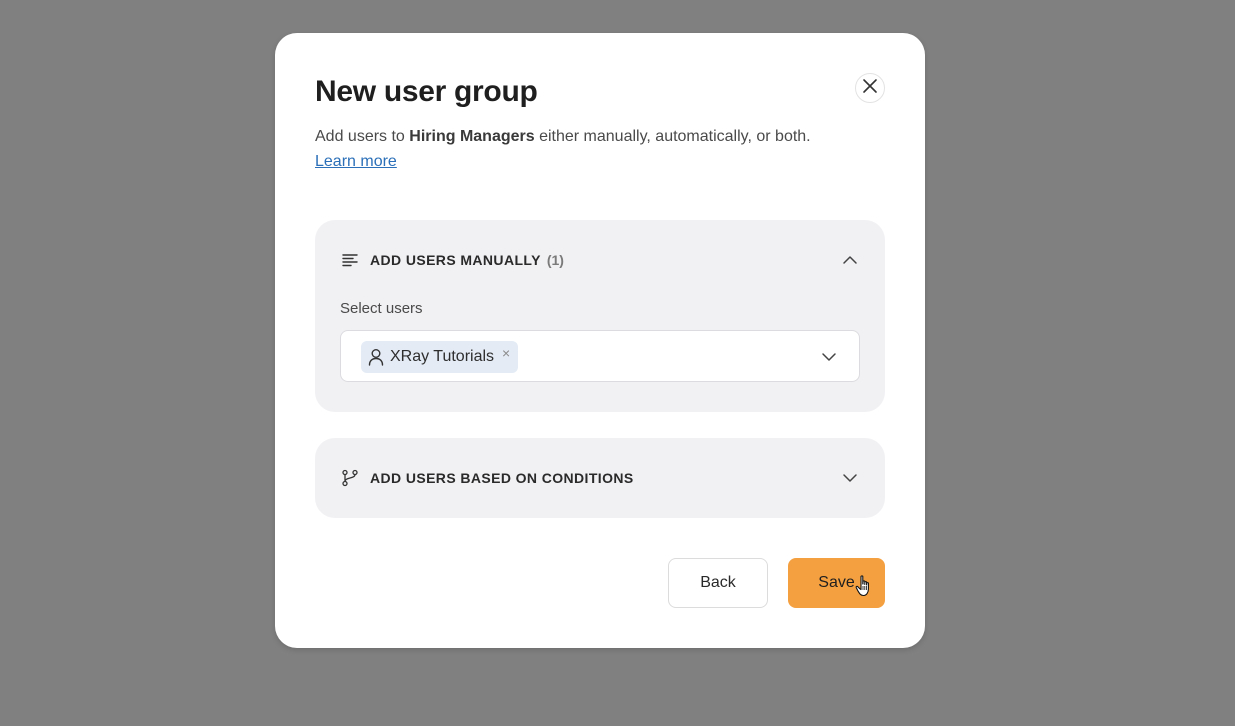  I want to click on git-branch-icon, so click(350, 478).